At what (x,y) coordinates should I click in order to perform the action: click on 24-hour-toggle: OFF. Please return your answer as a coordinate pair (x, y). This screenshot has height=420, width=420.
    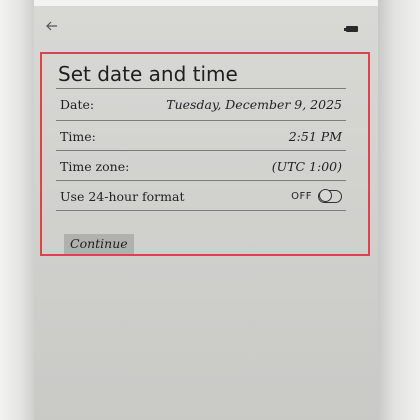
    Looking at the image, I should click on (316, 196).